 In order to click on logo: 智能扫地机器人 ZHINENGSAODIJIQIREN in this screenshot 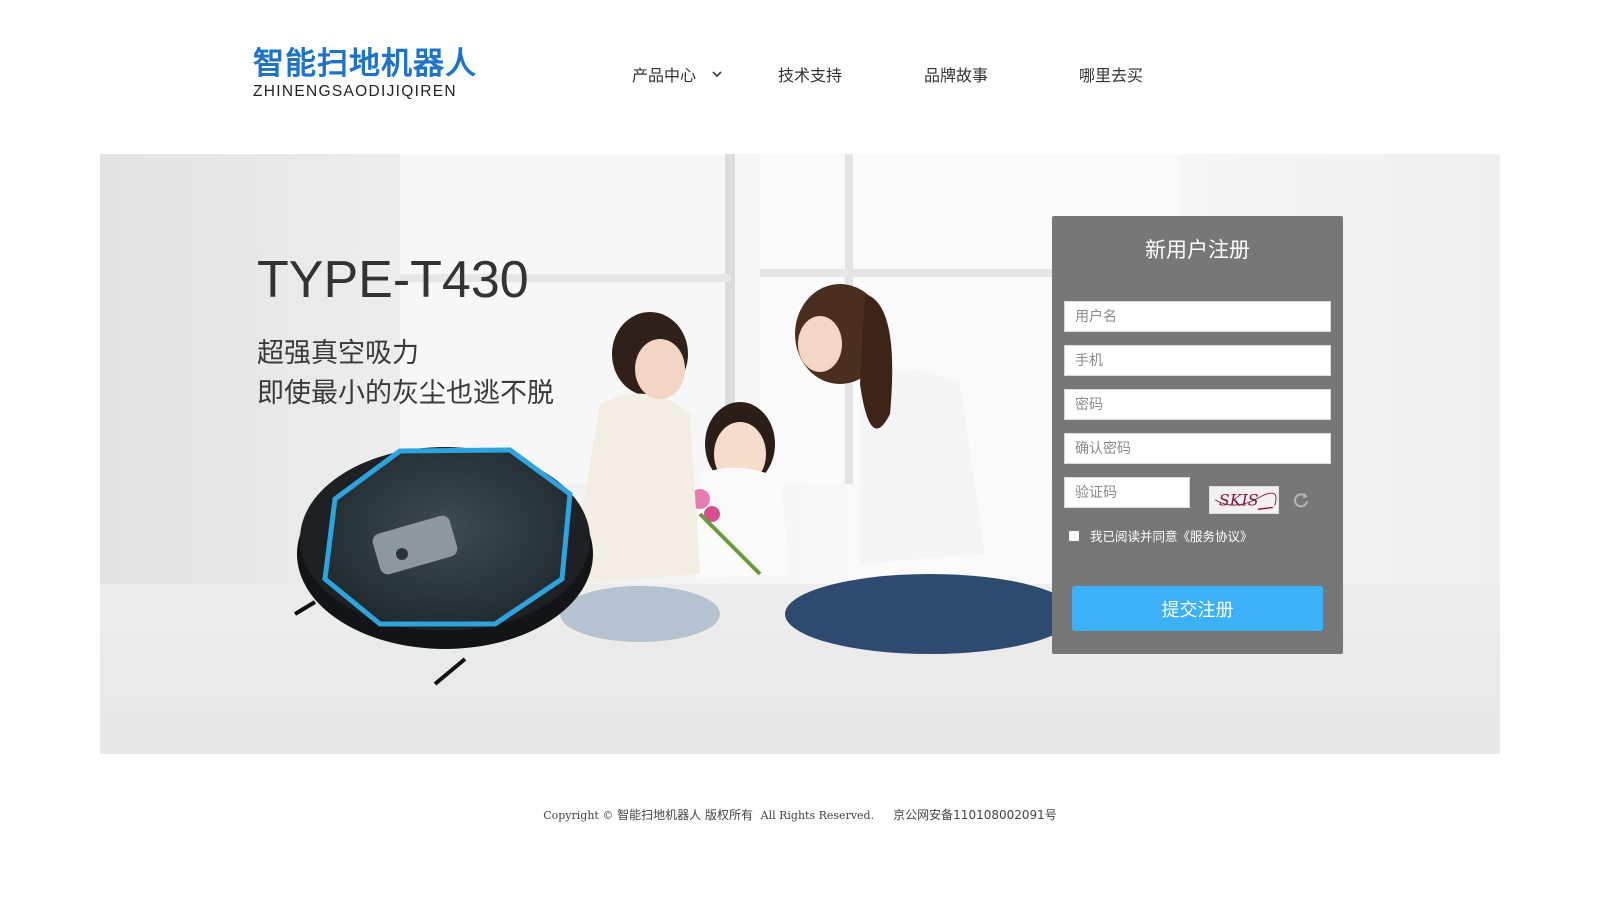, I will do `click(373, 75)`.